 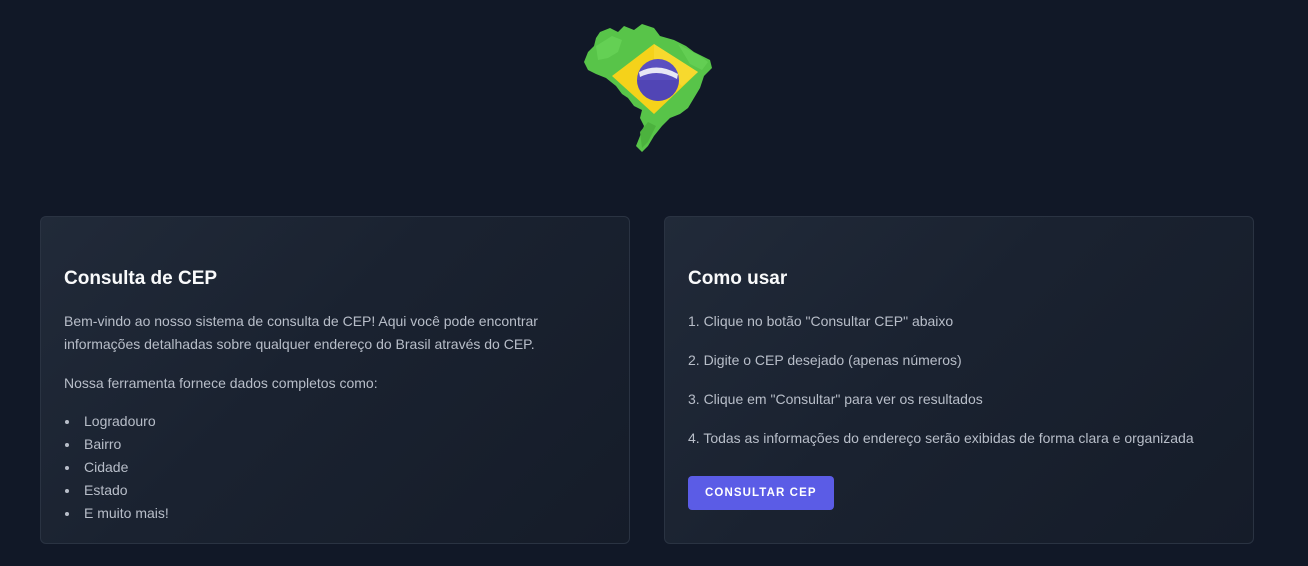 What do you see at coordinates (738, 278) in the screenshot?
I see `howto-card-title: Como usar` at bounding box center [738, 278].